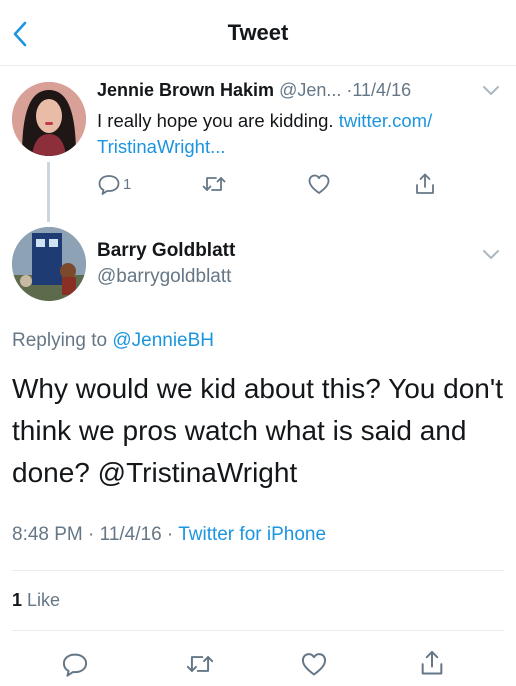 The height and width of the screenshot is (686, 516). I want to click on likes-count: 1 Like, so click(36, 600).